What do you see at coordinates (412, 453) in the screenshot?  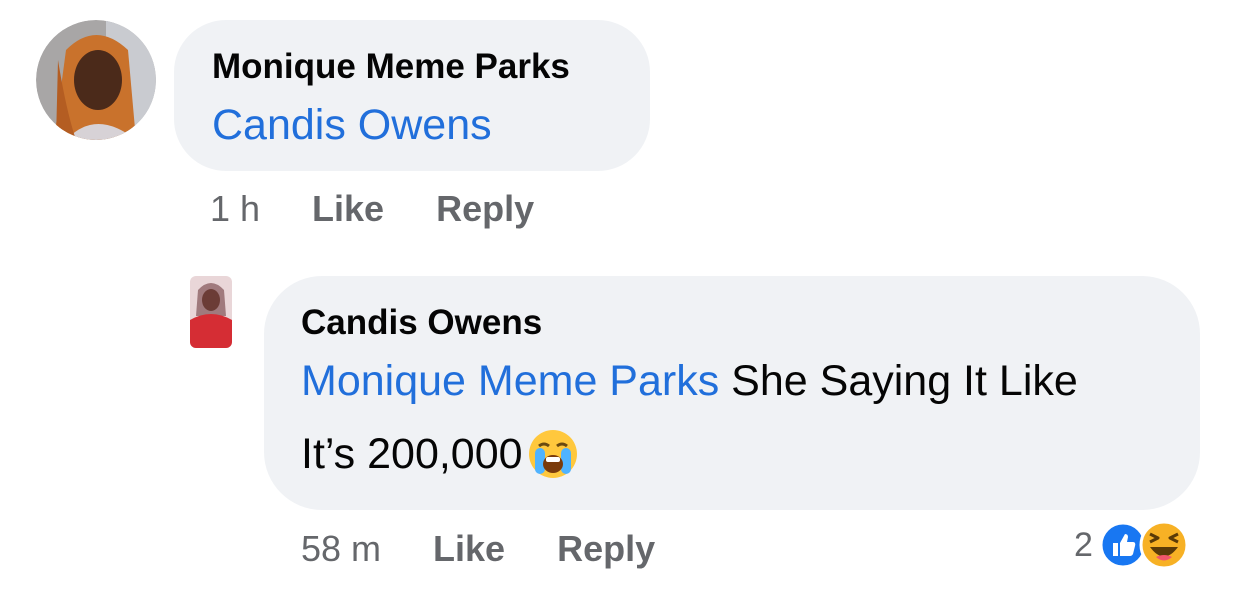 I see `reply-body-text-2: It’s 200,000` at bounding box center [412, 453].